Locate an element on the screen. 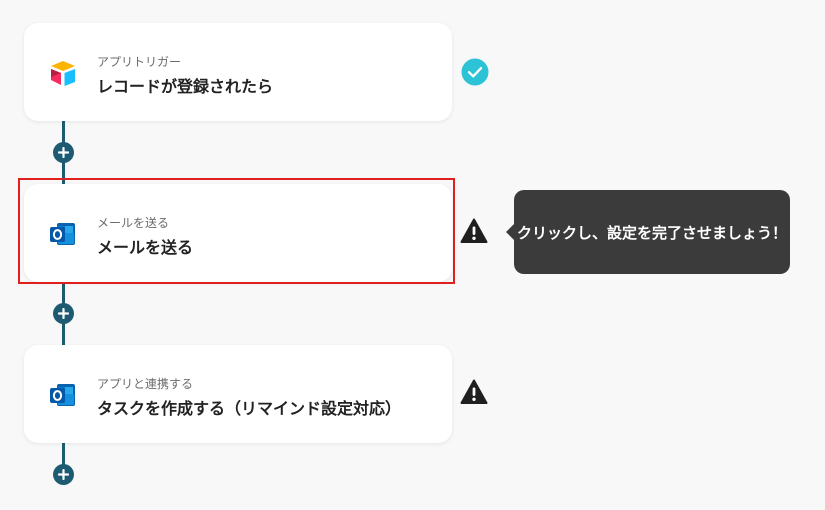  airtable-icon is located at coordinates (63, 73).